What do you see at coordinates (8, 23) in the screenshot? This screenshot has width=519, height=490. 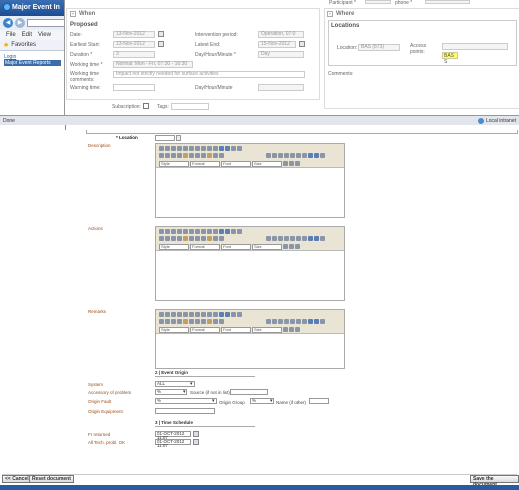 I see `back-icon: ◀` at bounding box center [8, 23].